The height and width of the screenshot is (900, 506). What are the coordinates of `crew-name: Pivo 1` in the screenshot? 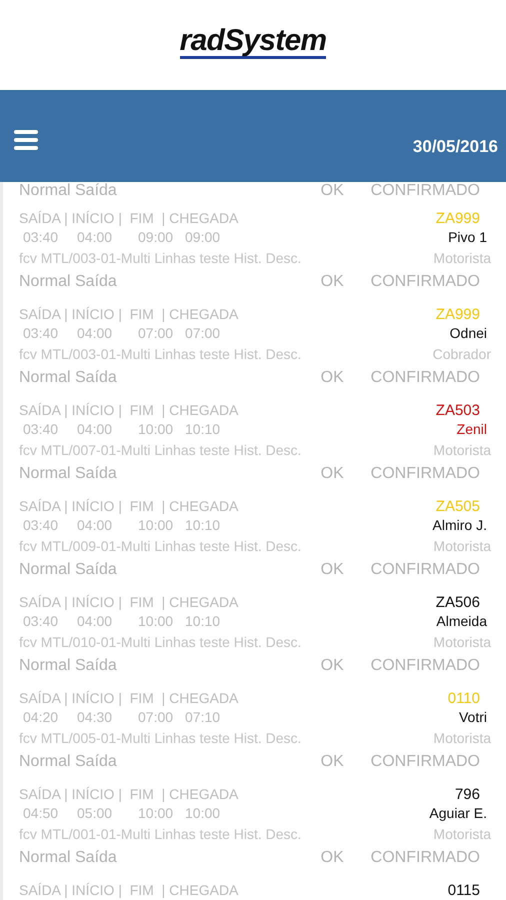 It's located at (467, 237).